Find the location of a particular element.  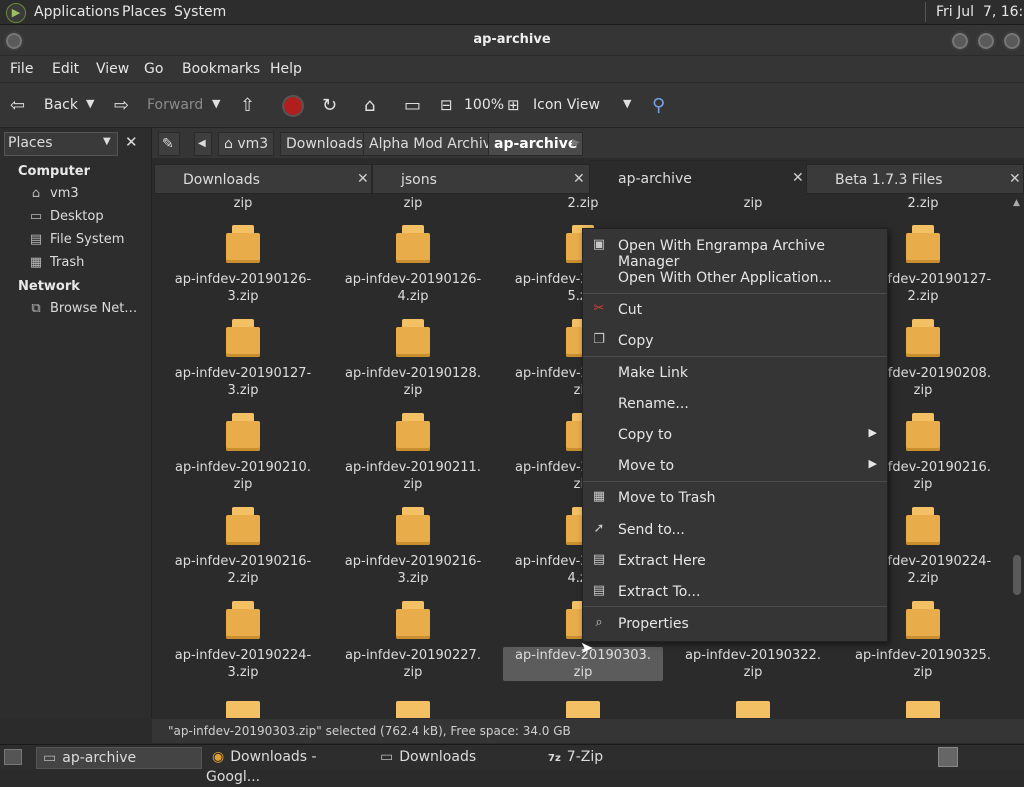

file-item: ap-infdev-20190227. zip is located at coordinates (413, 641).